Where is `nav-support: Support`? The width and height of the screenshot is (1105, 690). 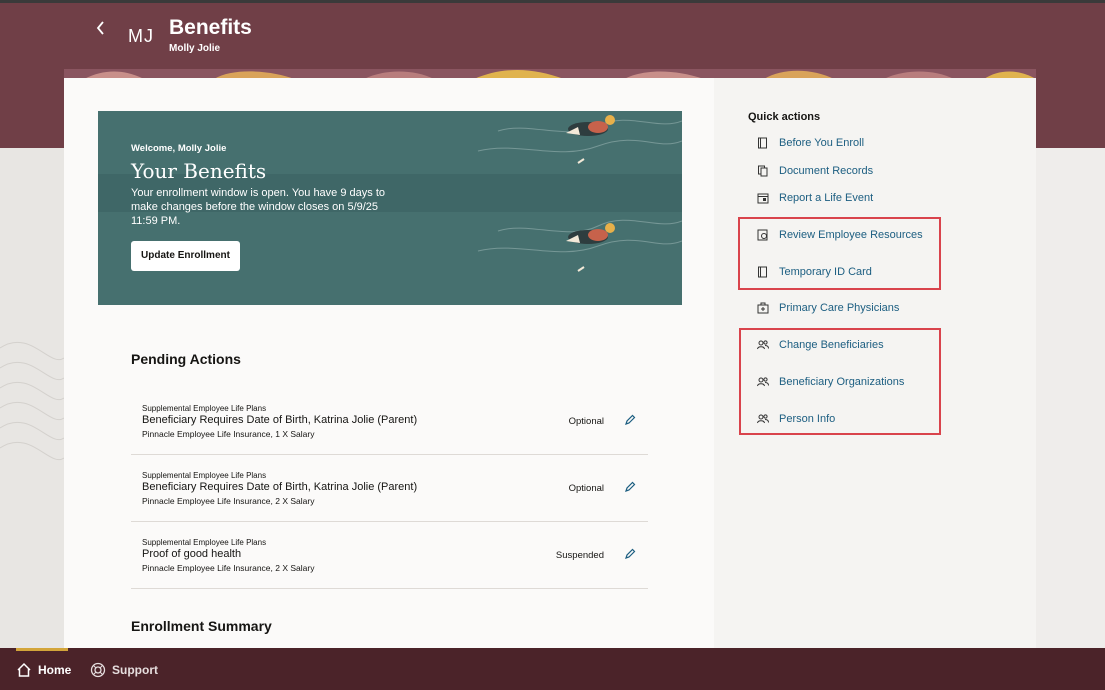
nav-support: Support is located at coordinates (124, 670).